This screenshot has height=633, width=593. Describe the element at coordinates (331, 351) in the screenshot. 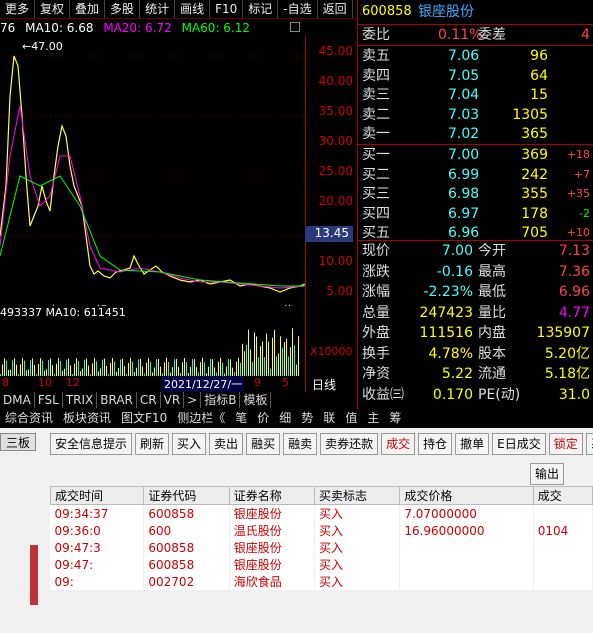

I see `vol-axis: X10000` at that location.